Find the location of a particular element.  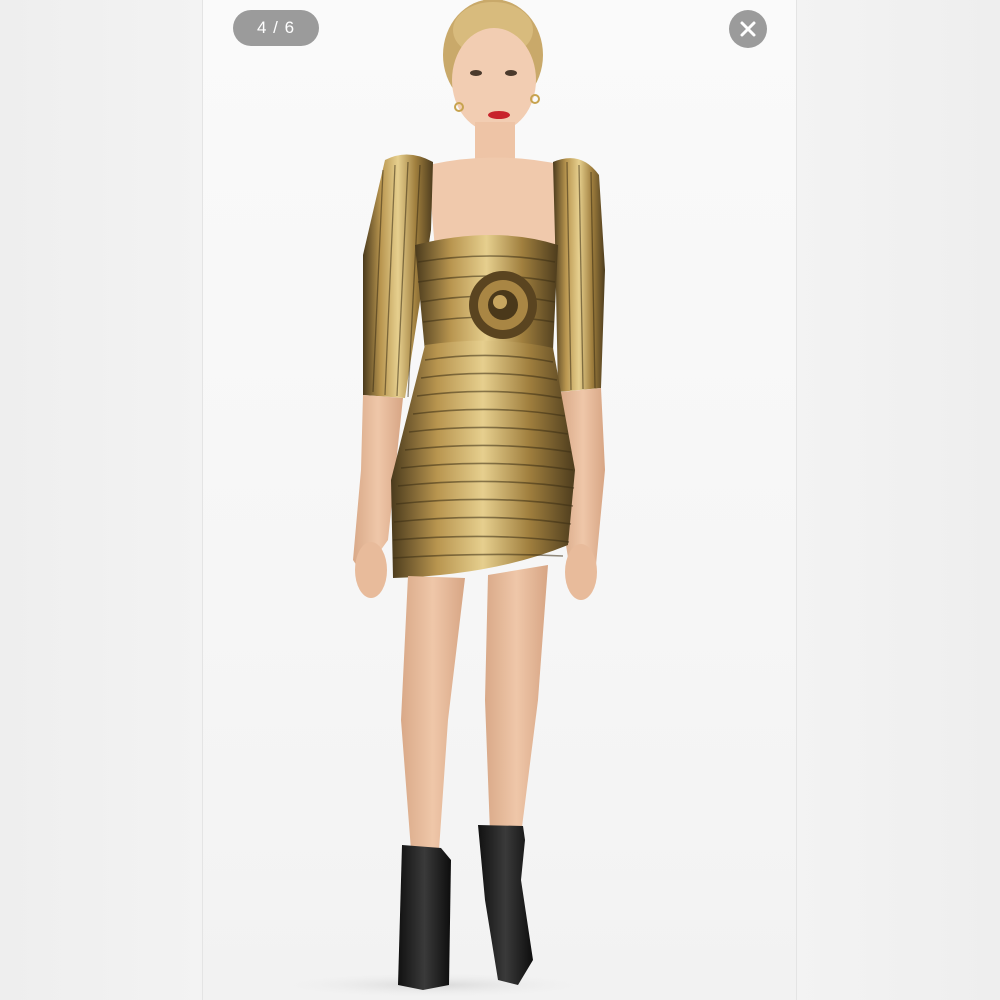

image-counter: 4 / 6 is located at coordinates (276, 28).